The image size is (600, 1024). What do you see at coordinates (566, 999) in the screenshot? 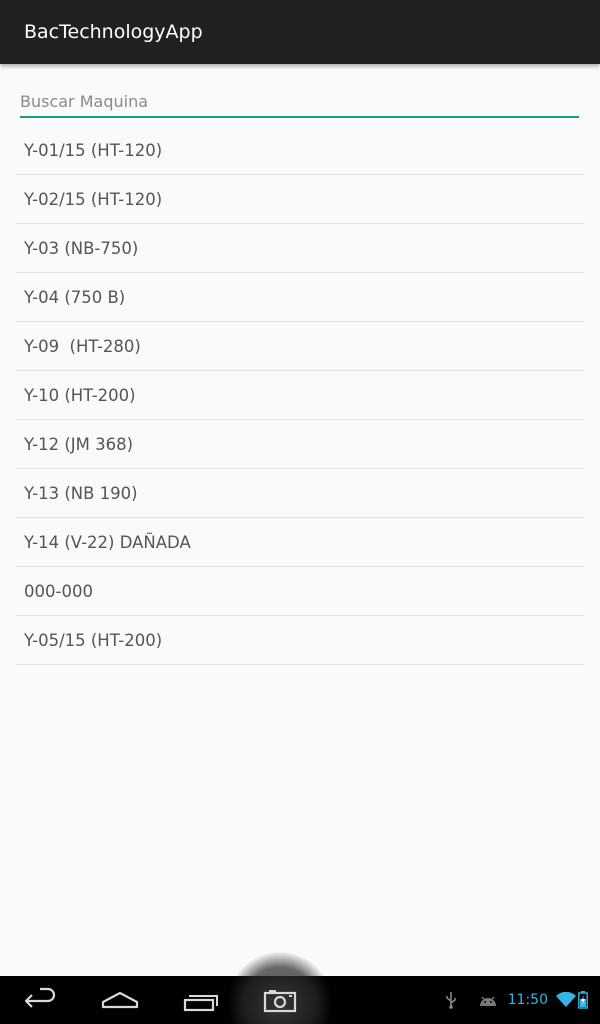
I see `wifi-icon` at bounding box center [566, 999].